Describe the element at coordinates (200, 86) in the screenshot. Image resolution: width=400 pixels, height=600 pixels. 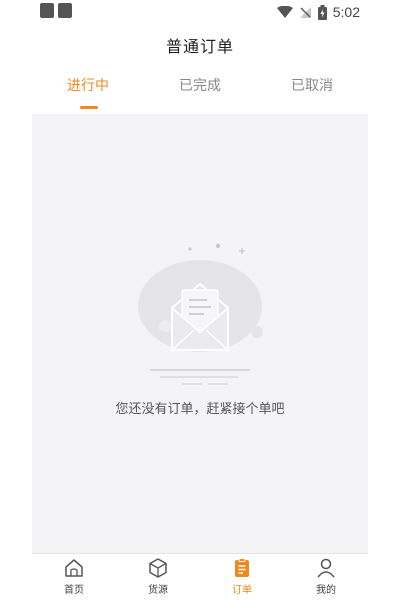
I see `tab-label: 已完成` at that location.